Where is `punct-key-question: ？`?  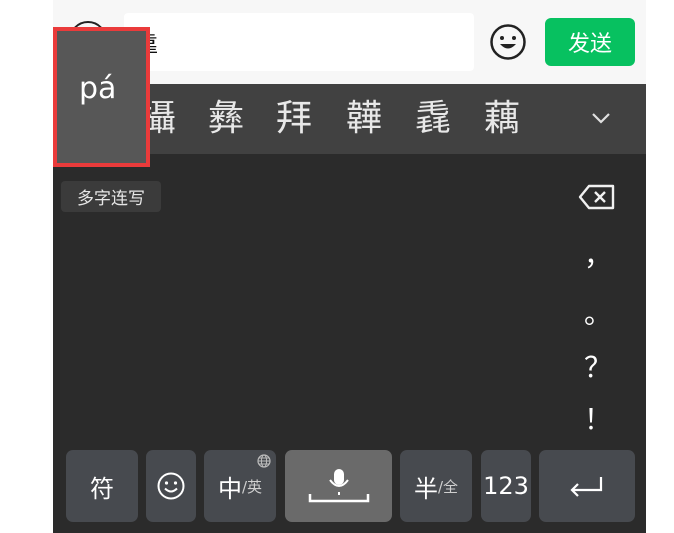 punct-key-question: ？ is located at coordinates (598, 366).